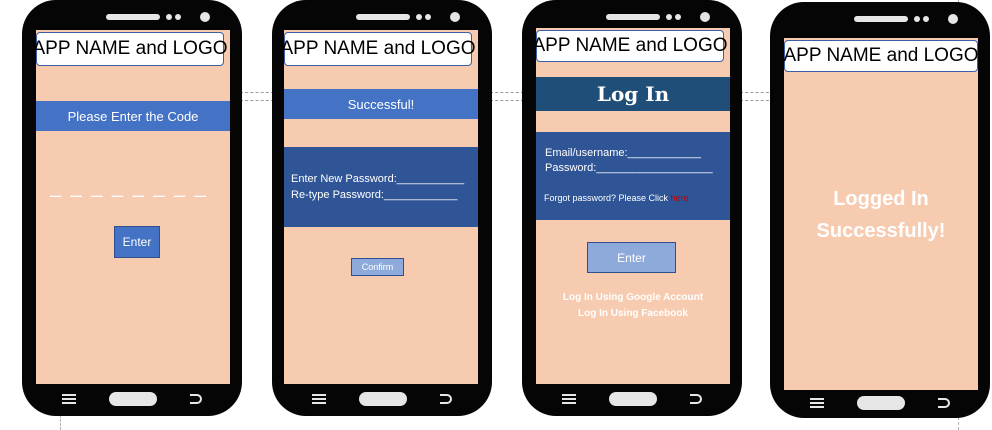 The width and height of the screenshot is (992, 430). I want to click on forgot-password-link: here, so click(680, 198).